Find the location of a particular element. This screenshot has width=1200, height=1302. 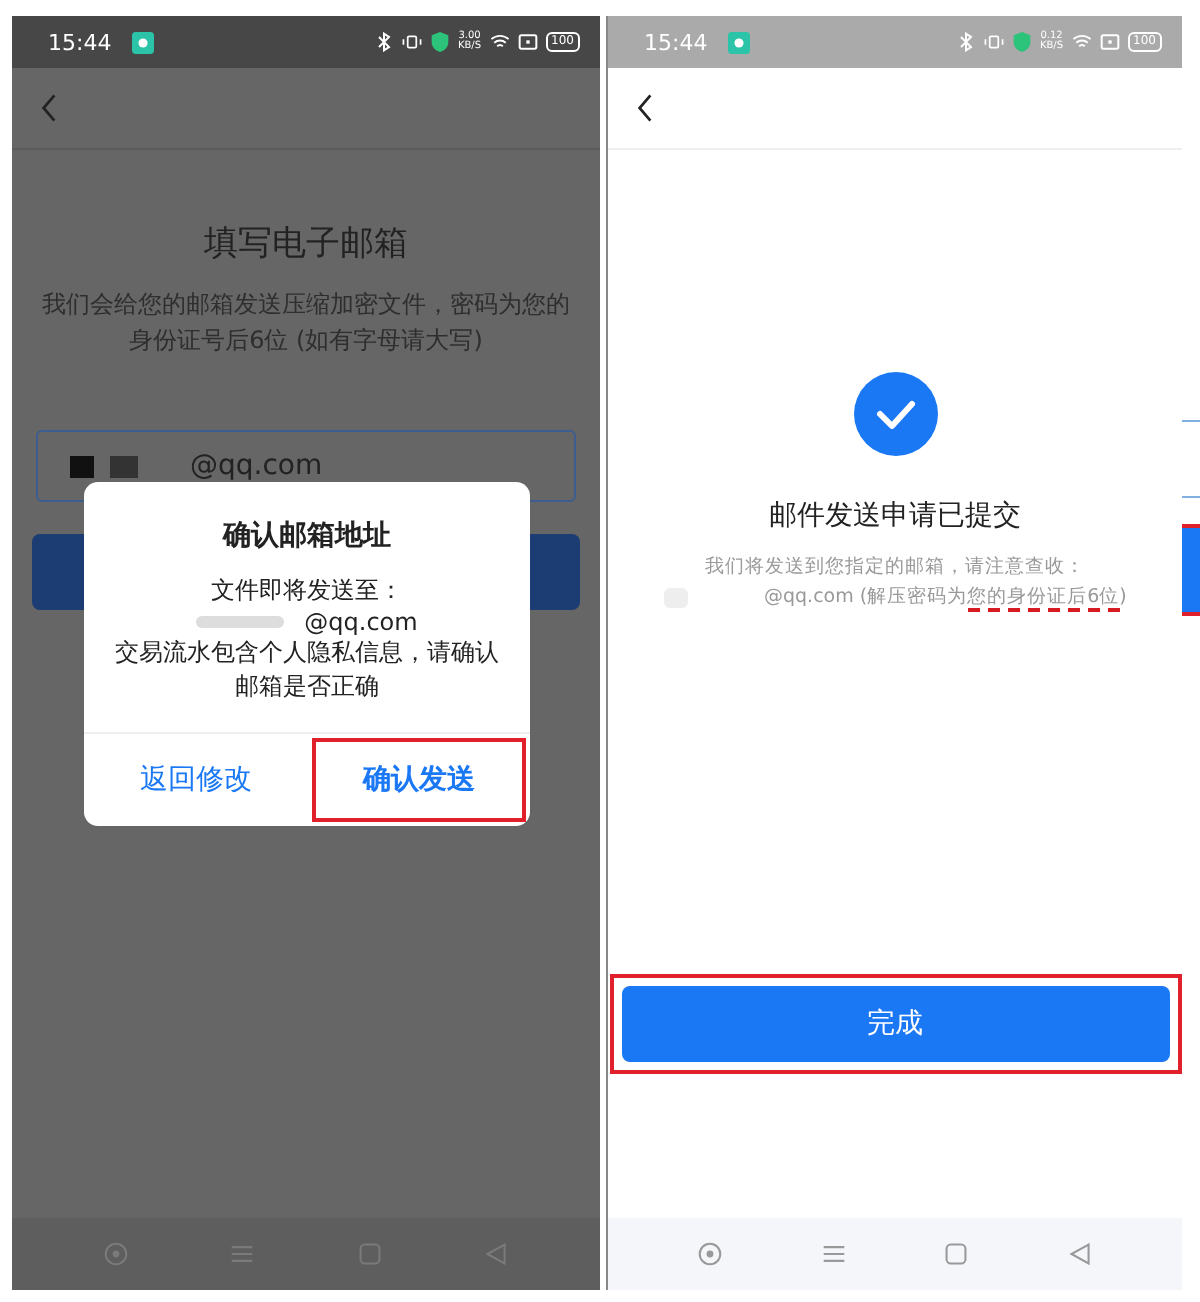

dialog-button: 返回修改 is located at coordinates (195, 780).